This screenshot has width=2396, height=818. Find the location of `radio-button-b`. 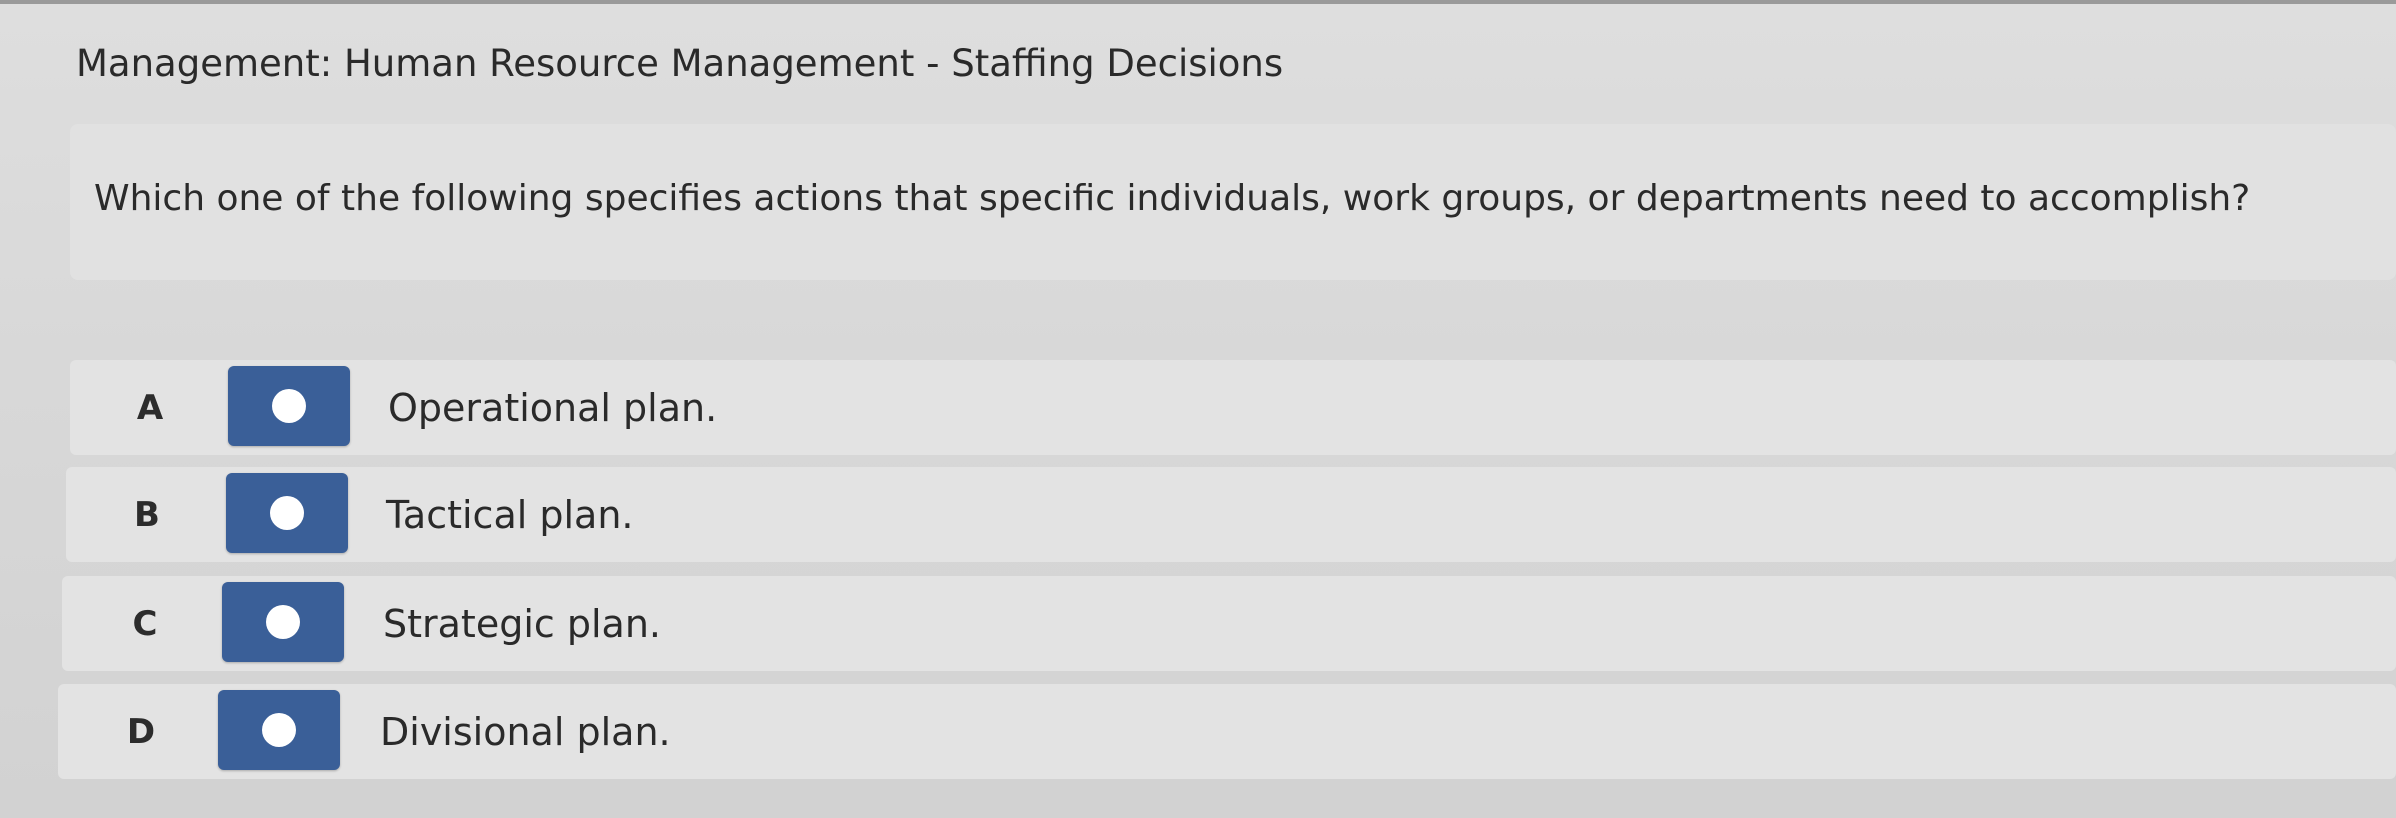

radio-button-b is located at coordinates (287, 513).